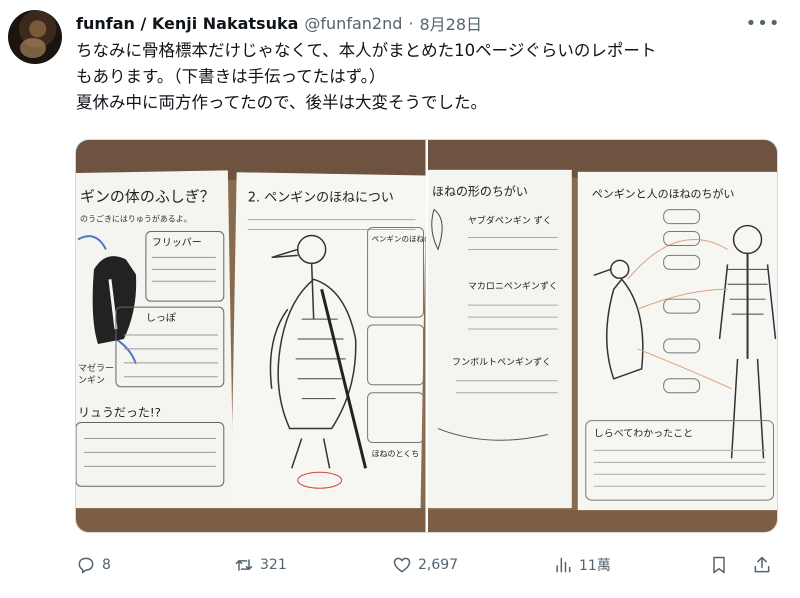 This screenshot has height=598, width=800. I want to click on p2-label-1: ヤブダペンギン ずく, so click(509, 221).